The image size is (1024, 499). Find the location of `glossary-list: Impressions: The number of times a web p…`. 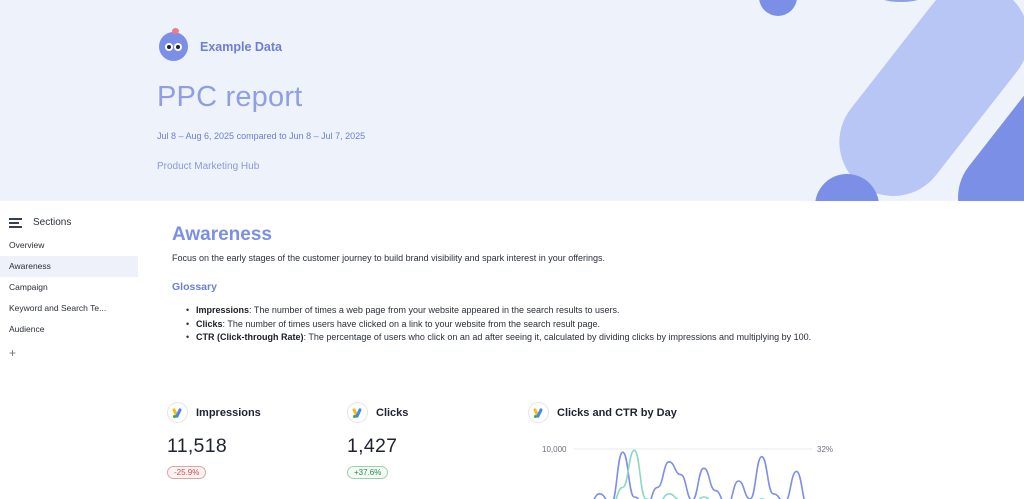

glossary-list: Impressions: The number of times a web p… is located at coordinates (531, 324).